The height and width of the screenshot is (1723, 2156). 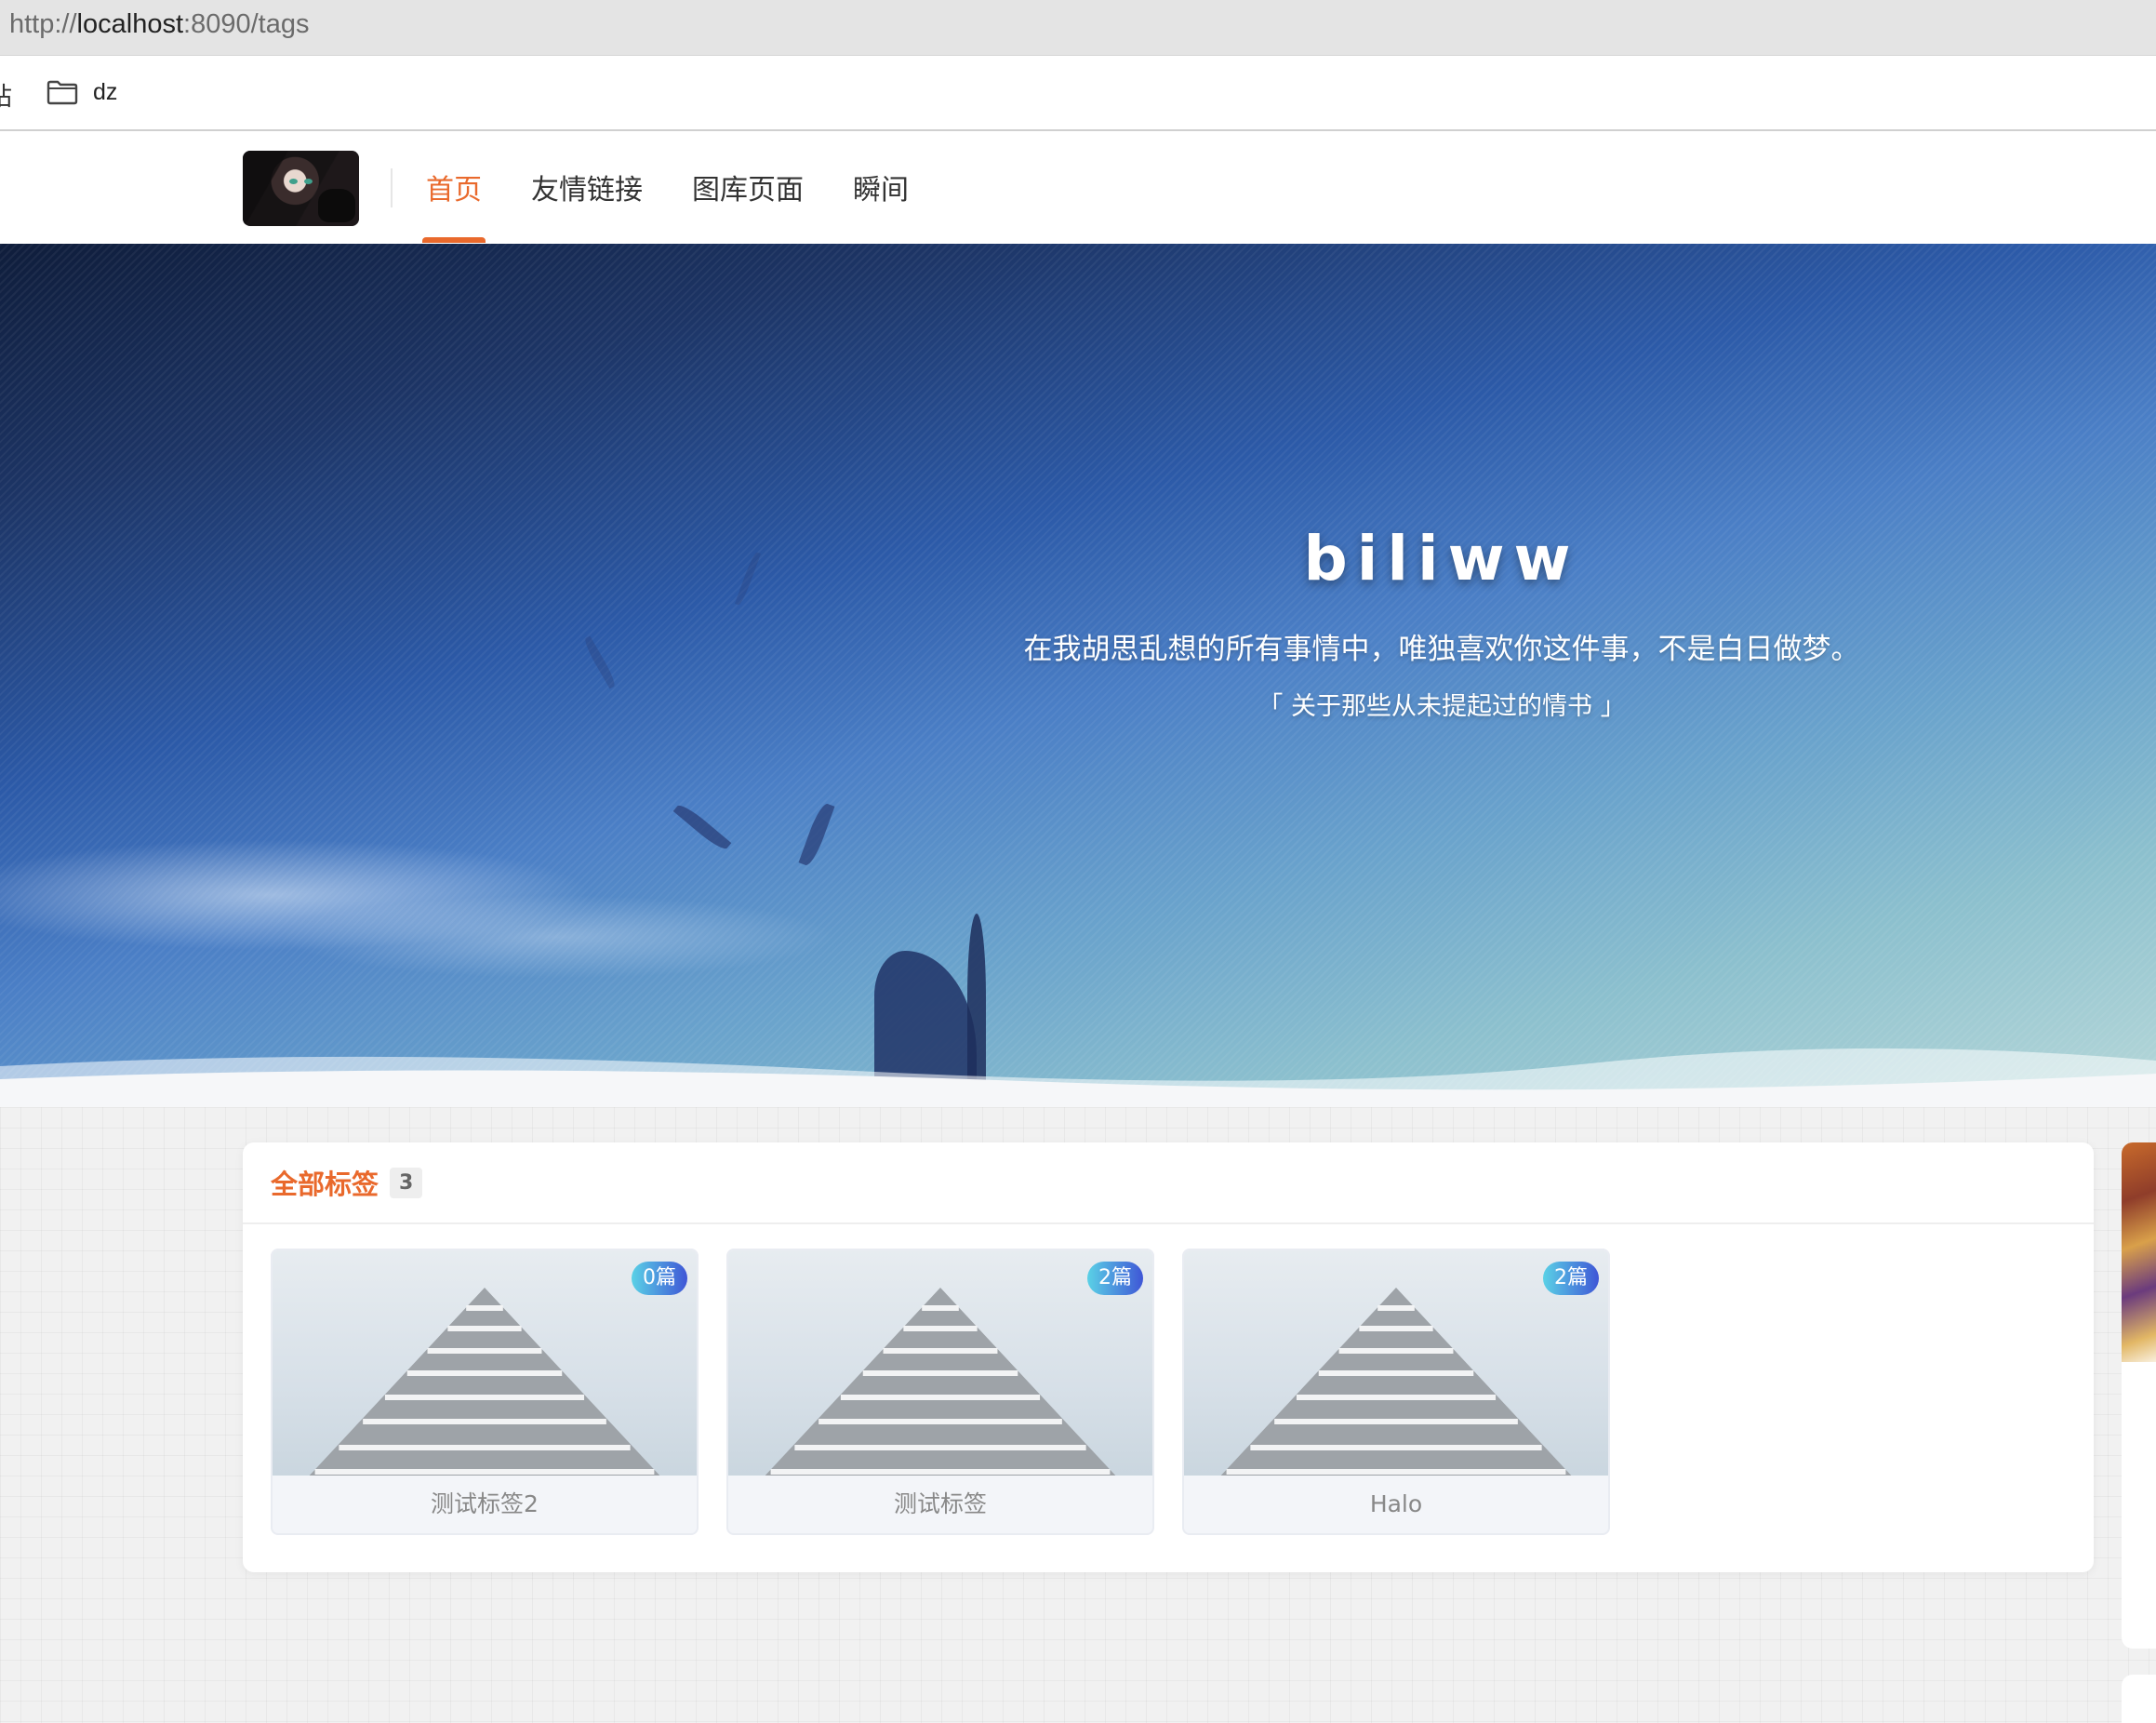 I want to click on tag-card: 2篇 测试标签, so click(x=940, y=1392).